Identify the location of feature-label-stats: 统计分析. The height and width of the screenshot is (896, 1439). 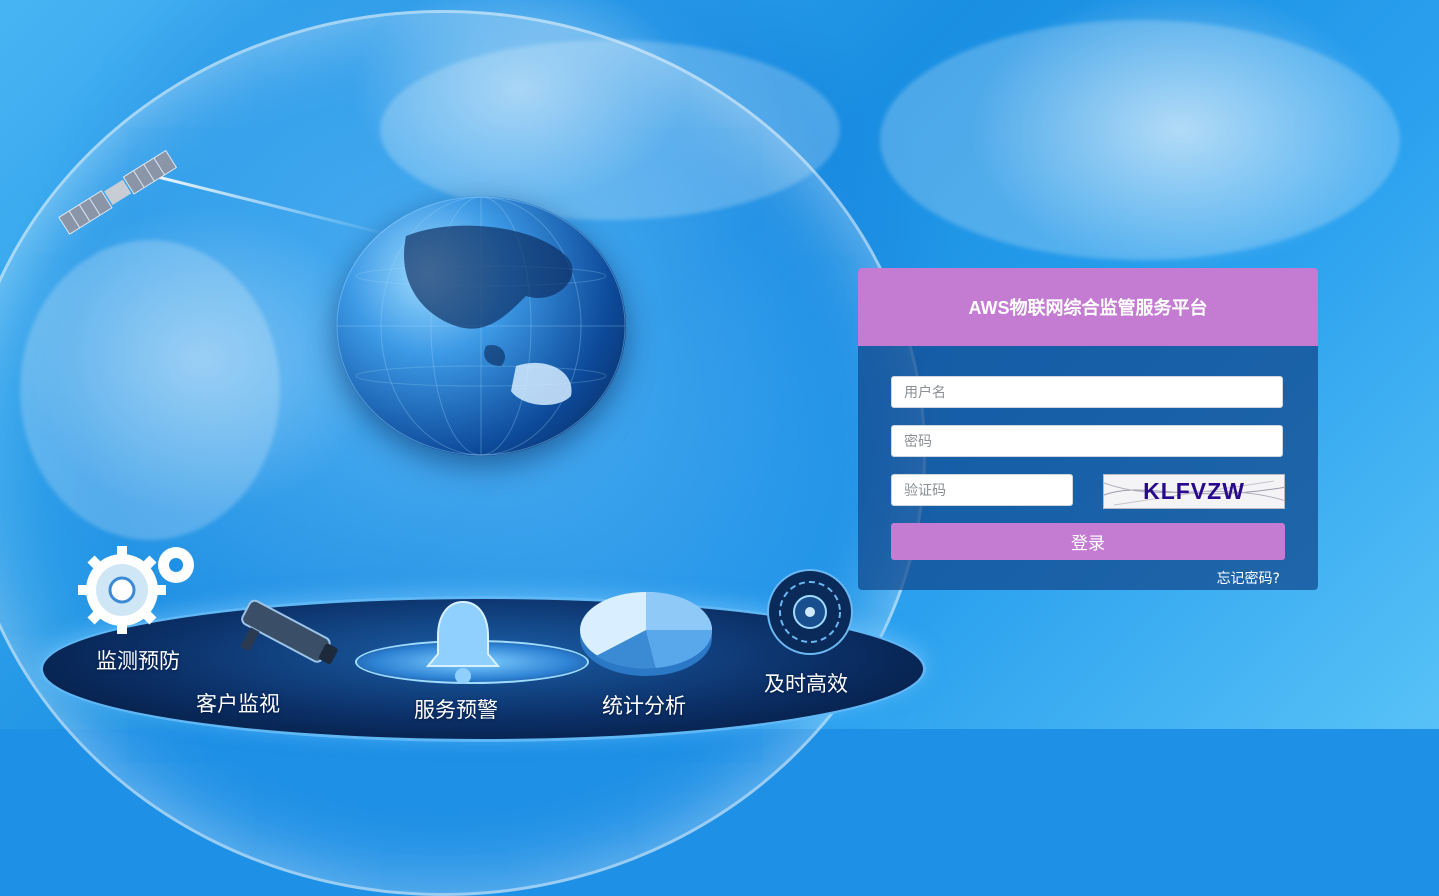
(644, 706).